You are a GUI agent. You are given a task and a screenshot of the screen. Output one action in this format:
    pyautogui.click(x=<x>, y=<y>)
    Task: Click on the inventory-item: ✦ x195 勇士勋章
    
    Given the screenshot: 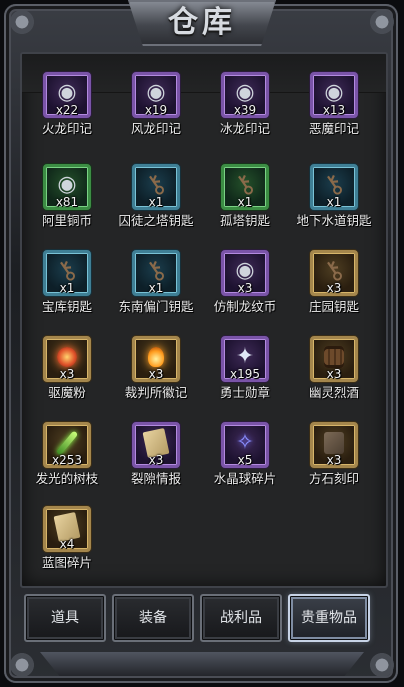 What is the action you would take?
    pyautogui.click(x=250, y=376)
    